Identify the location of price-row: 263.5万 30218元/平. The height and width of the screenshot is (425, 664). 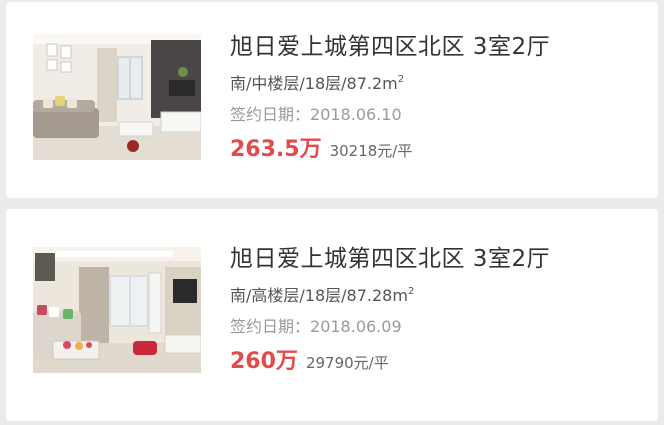
(390, 150).